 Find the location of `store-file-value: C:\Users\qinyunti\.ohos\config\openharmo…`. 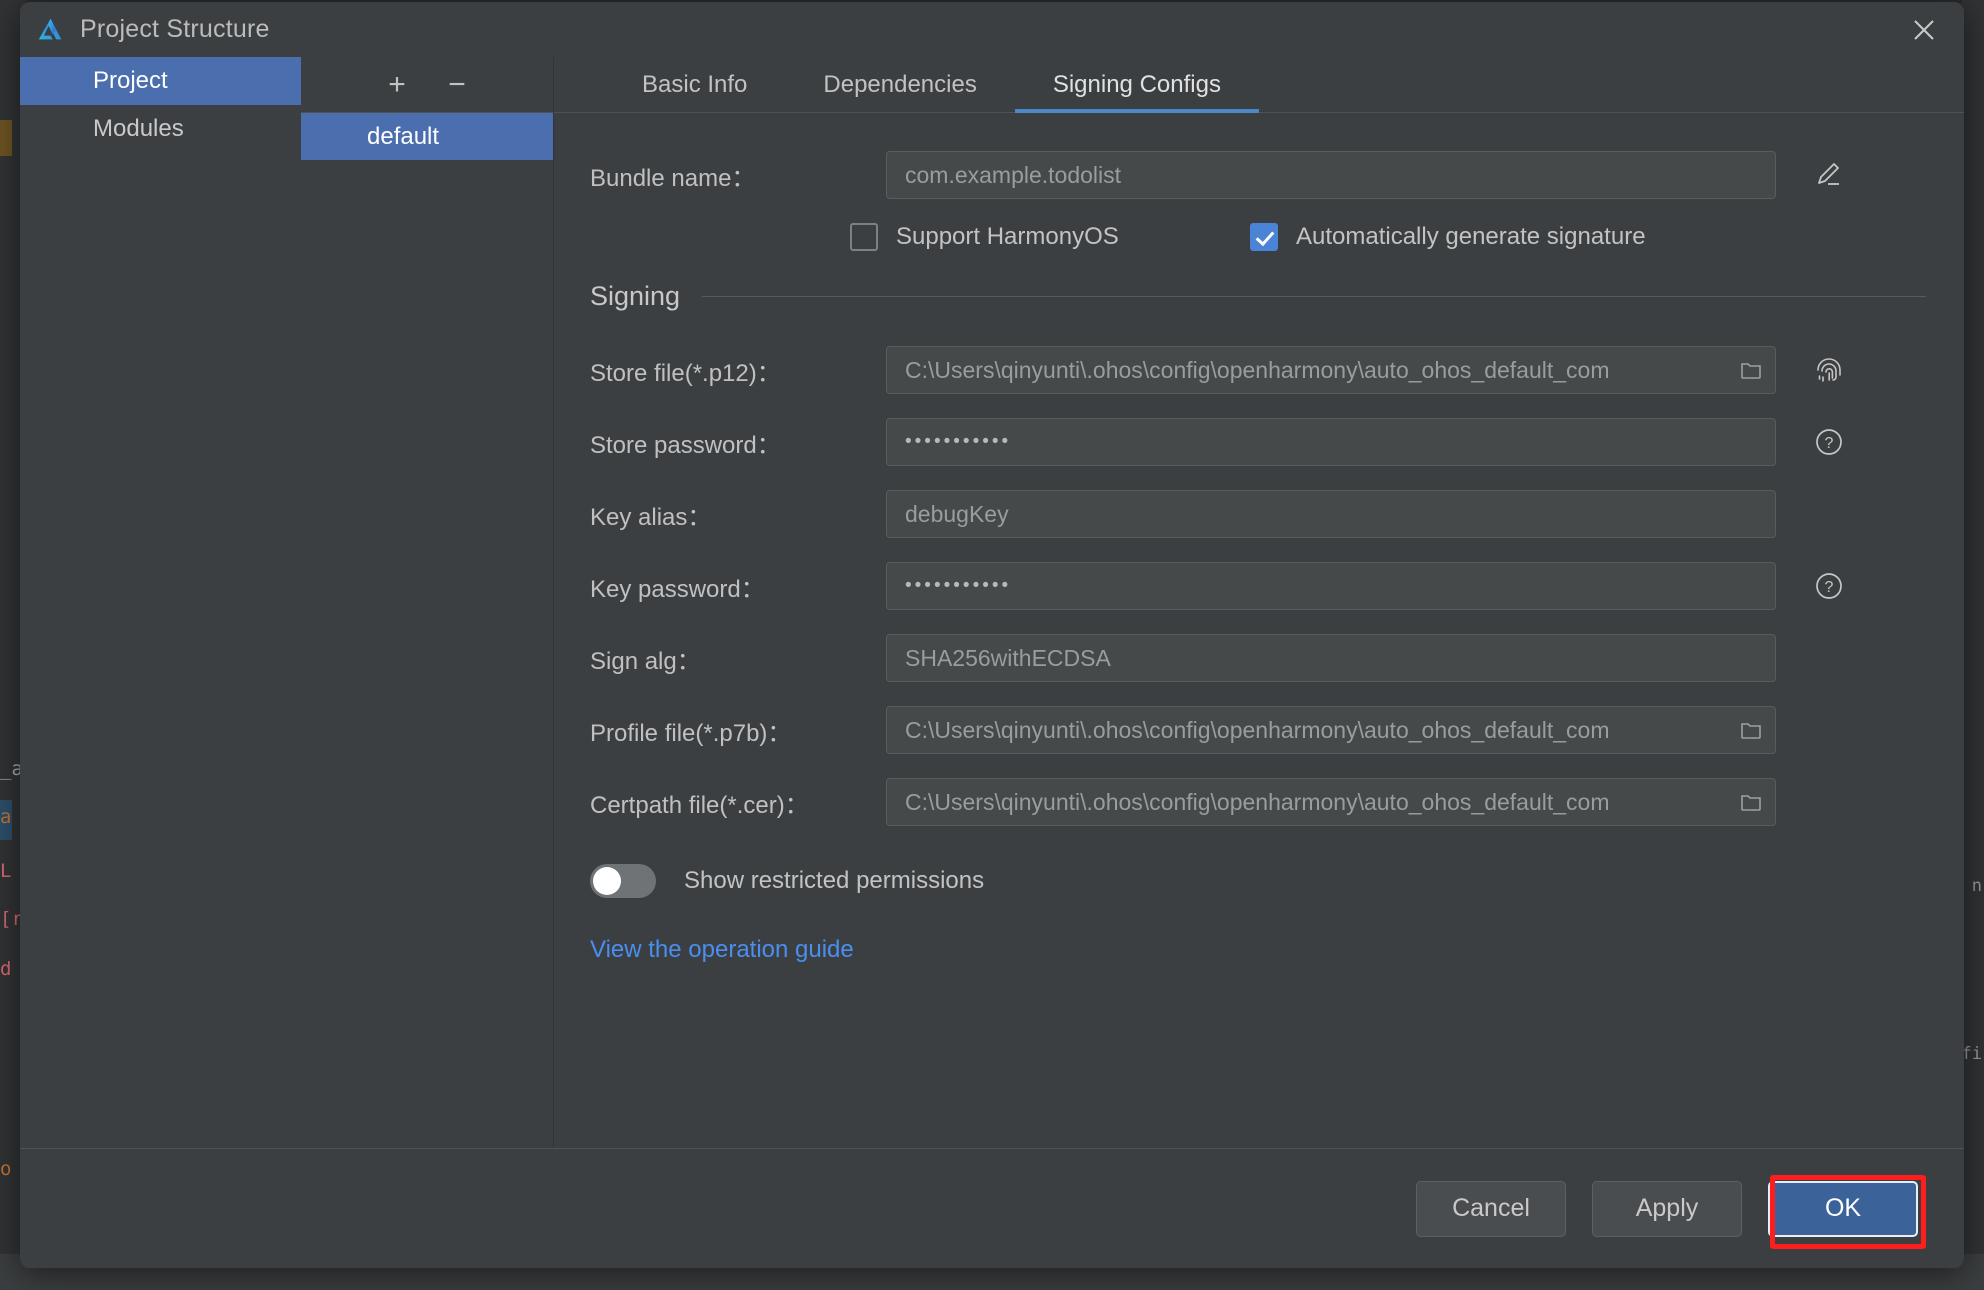

store-file-value: C:\Users\qinyunti\.ohos\config\openharmo… is located at coordinates (1257, 369).